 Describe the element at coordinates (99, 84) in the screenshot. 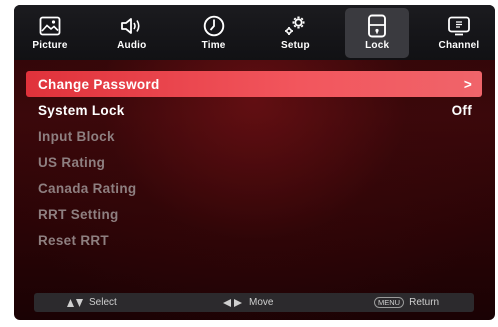

I see `menu-item-label: Change Password` at that location.